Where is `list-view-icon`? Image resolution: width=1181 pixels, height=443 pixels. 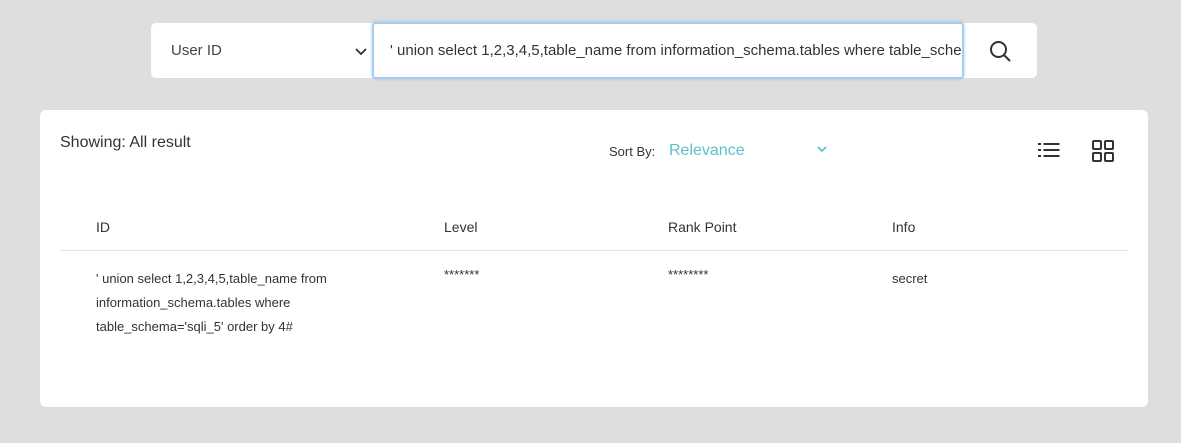 list-view-icon is located at coordinates (1049, 150).